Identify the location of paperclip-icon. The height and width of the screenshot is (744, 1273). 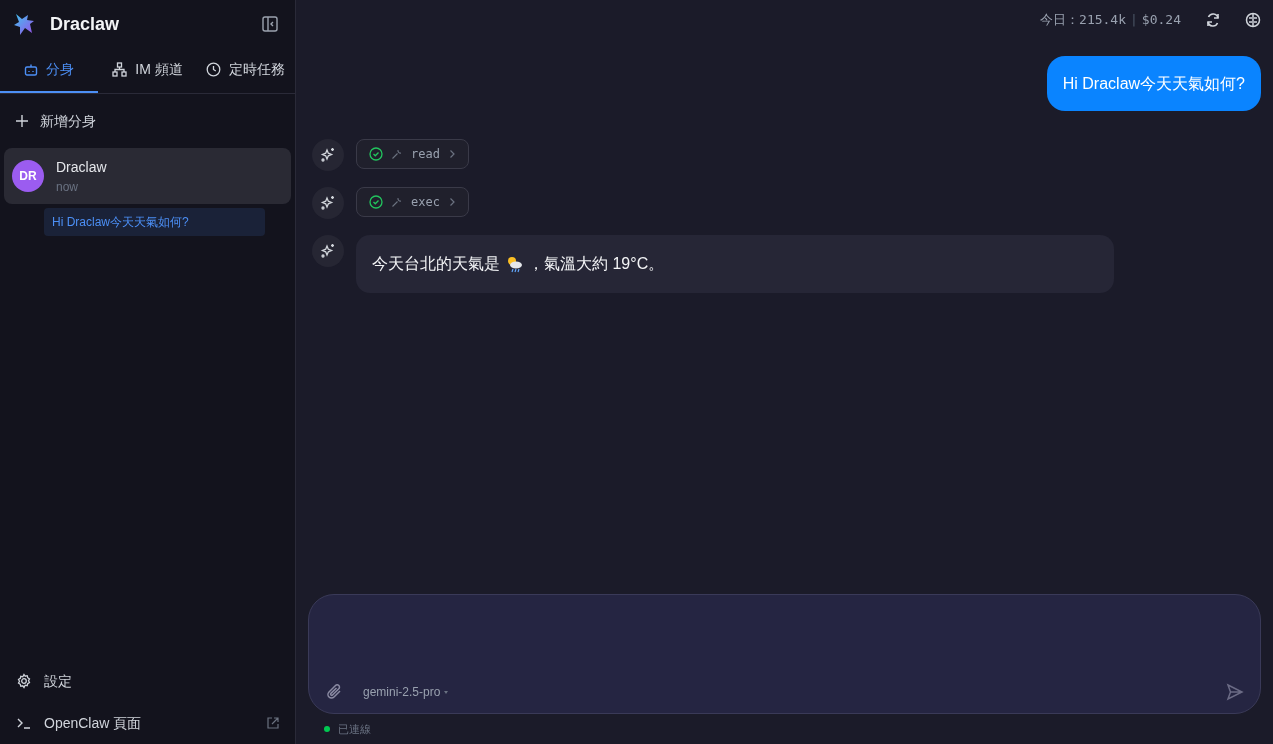
(334, 692).